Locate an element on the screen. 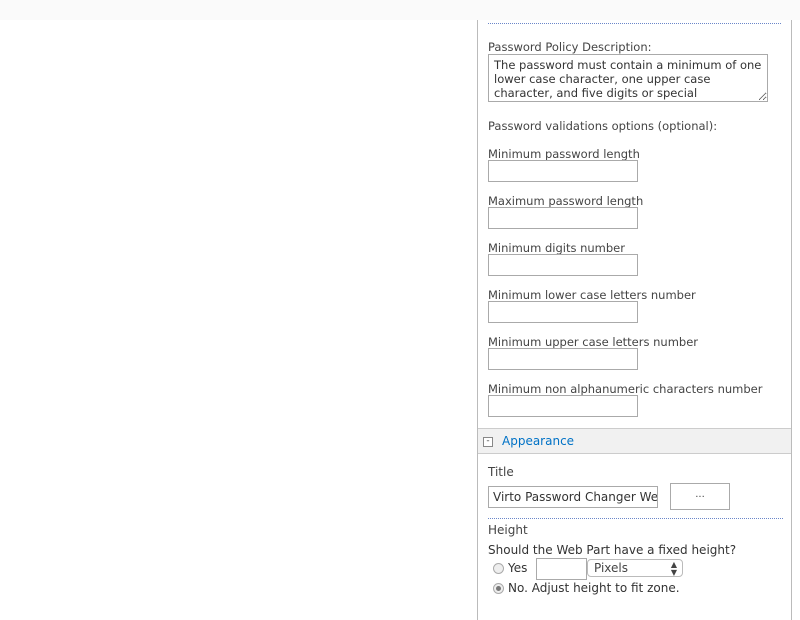 This screenshot has height=620, width=800. description-label: Password Policy Description: is located at coordinates (570, 47).